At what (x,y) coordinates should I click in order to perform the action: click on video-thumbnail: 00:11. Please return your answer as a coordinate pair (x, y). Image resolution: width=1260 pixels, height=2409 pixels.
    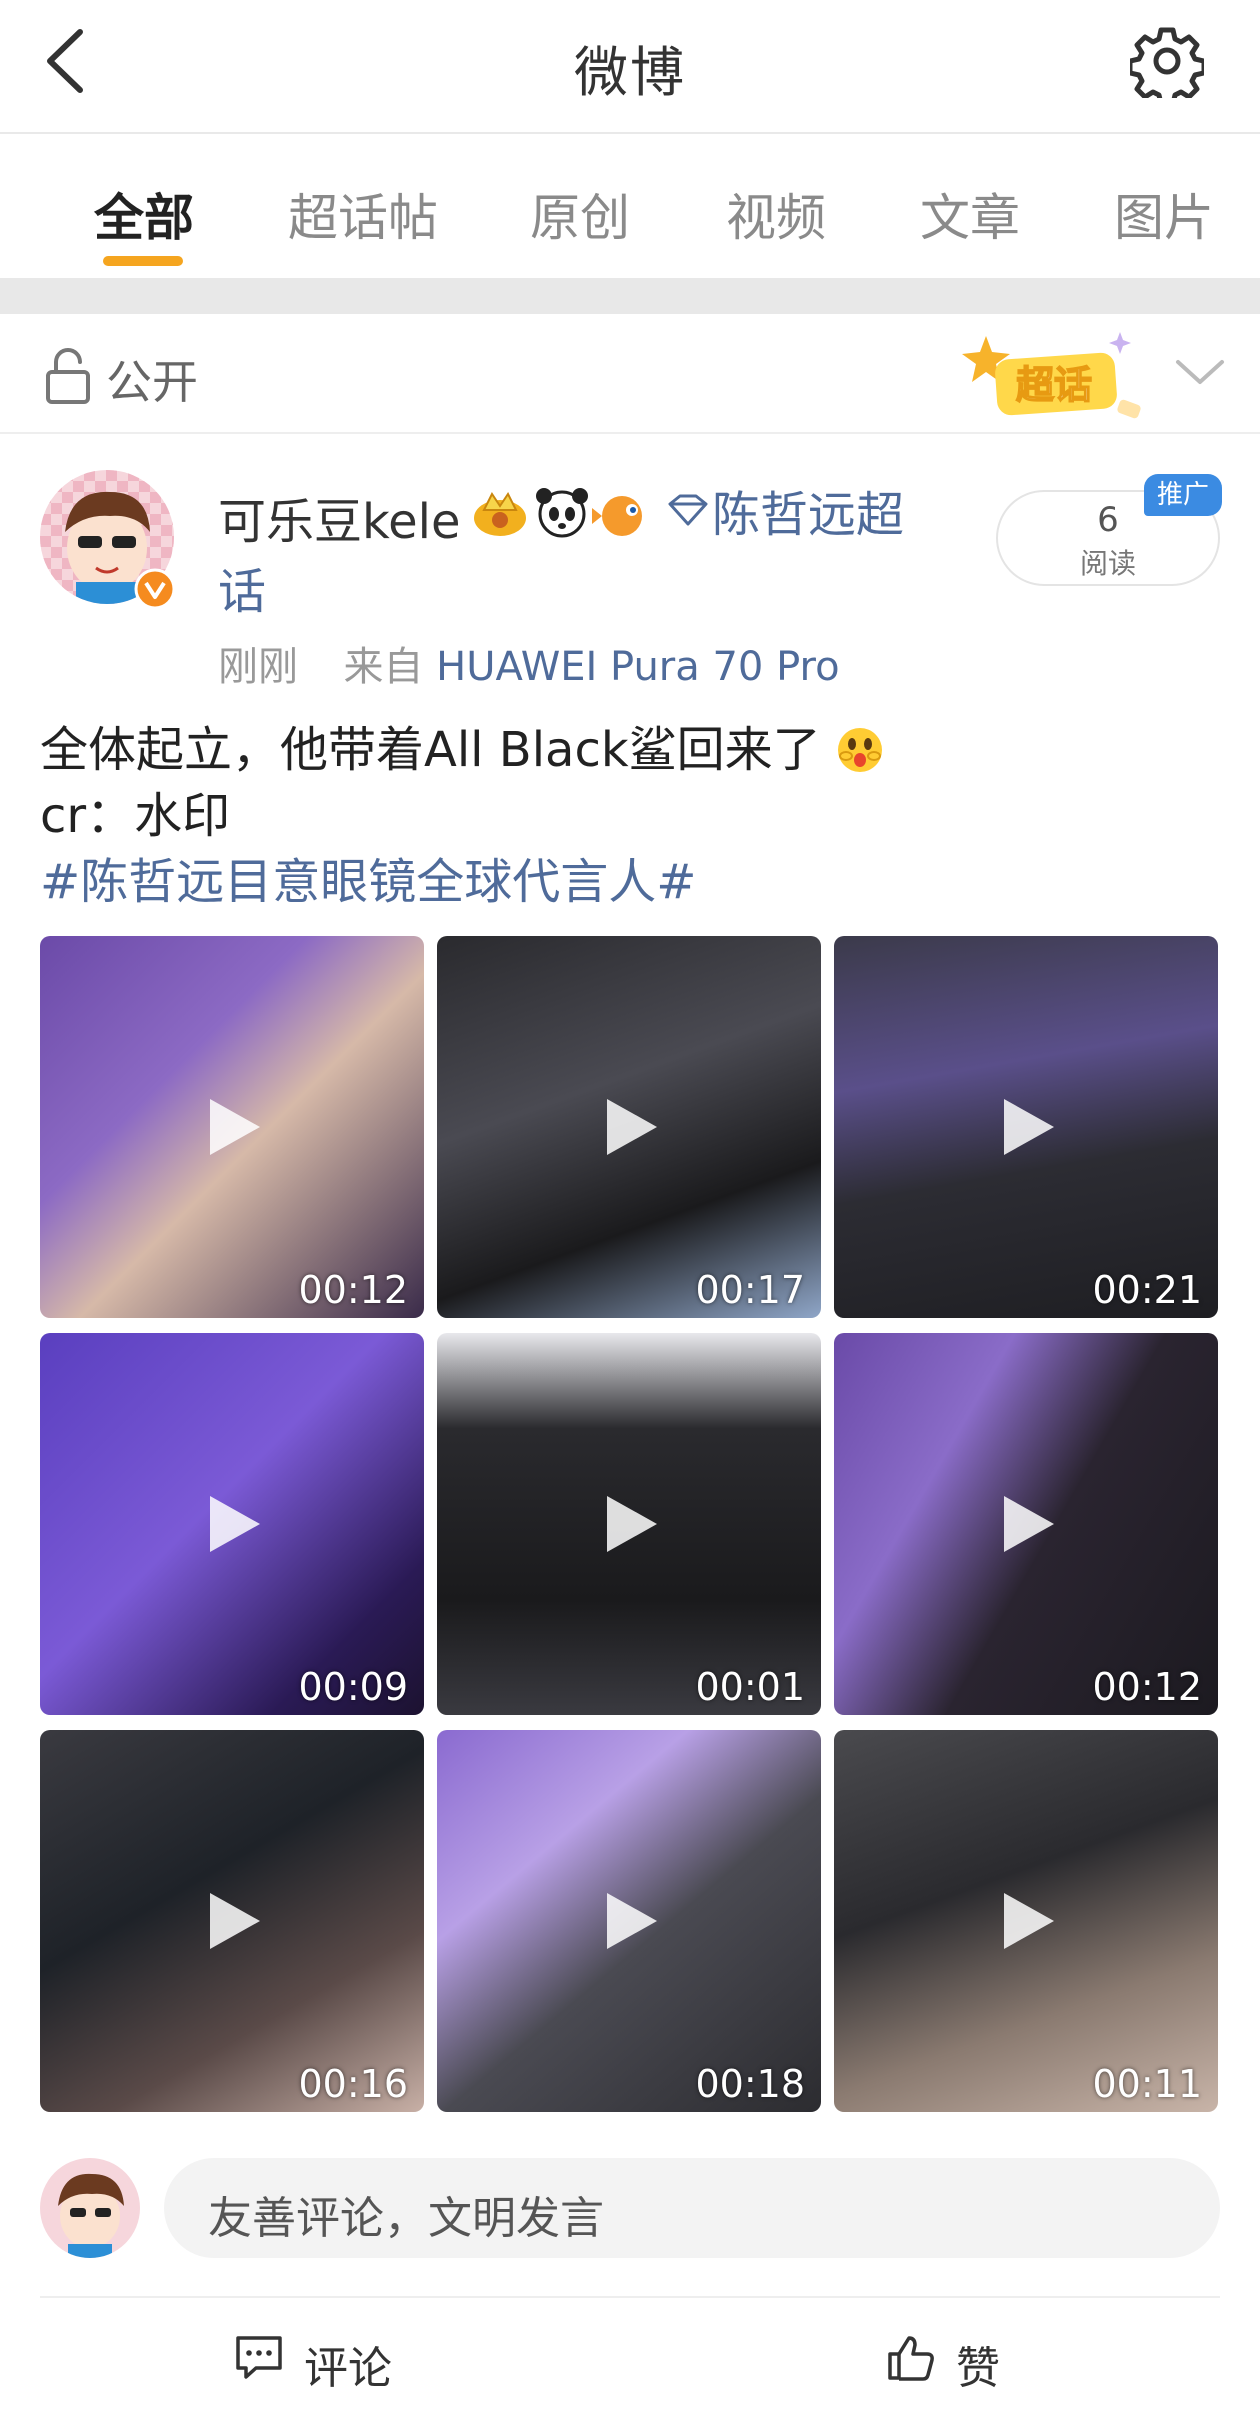
    Looking at the image, I should click on (1026, 1921).